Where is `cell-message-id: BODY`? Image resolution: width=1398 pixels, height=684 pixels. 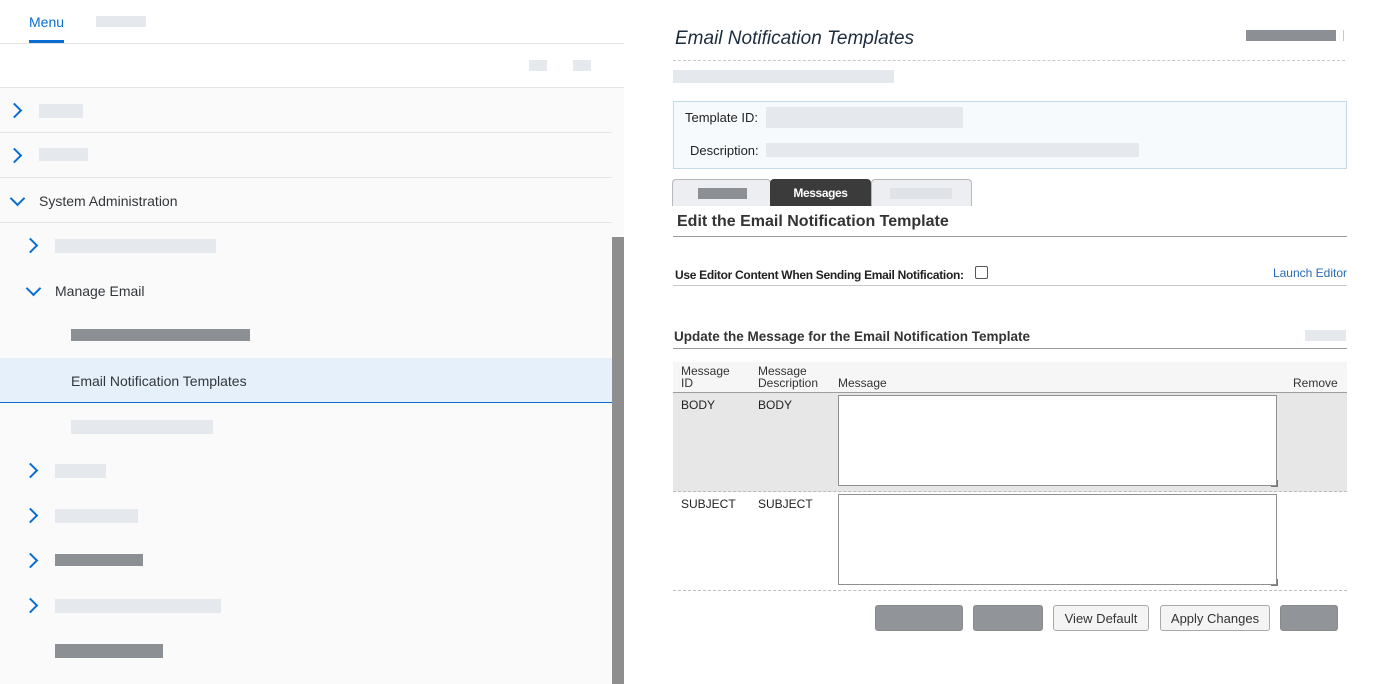
cell-message-id: BODY is located at coordinates (698, 405).